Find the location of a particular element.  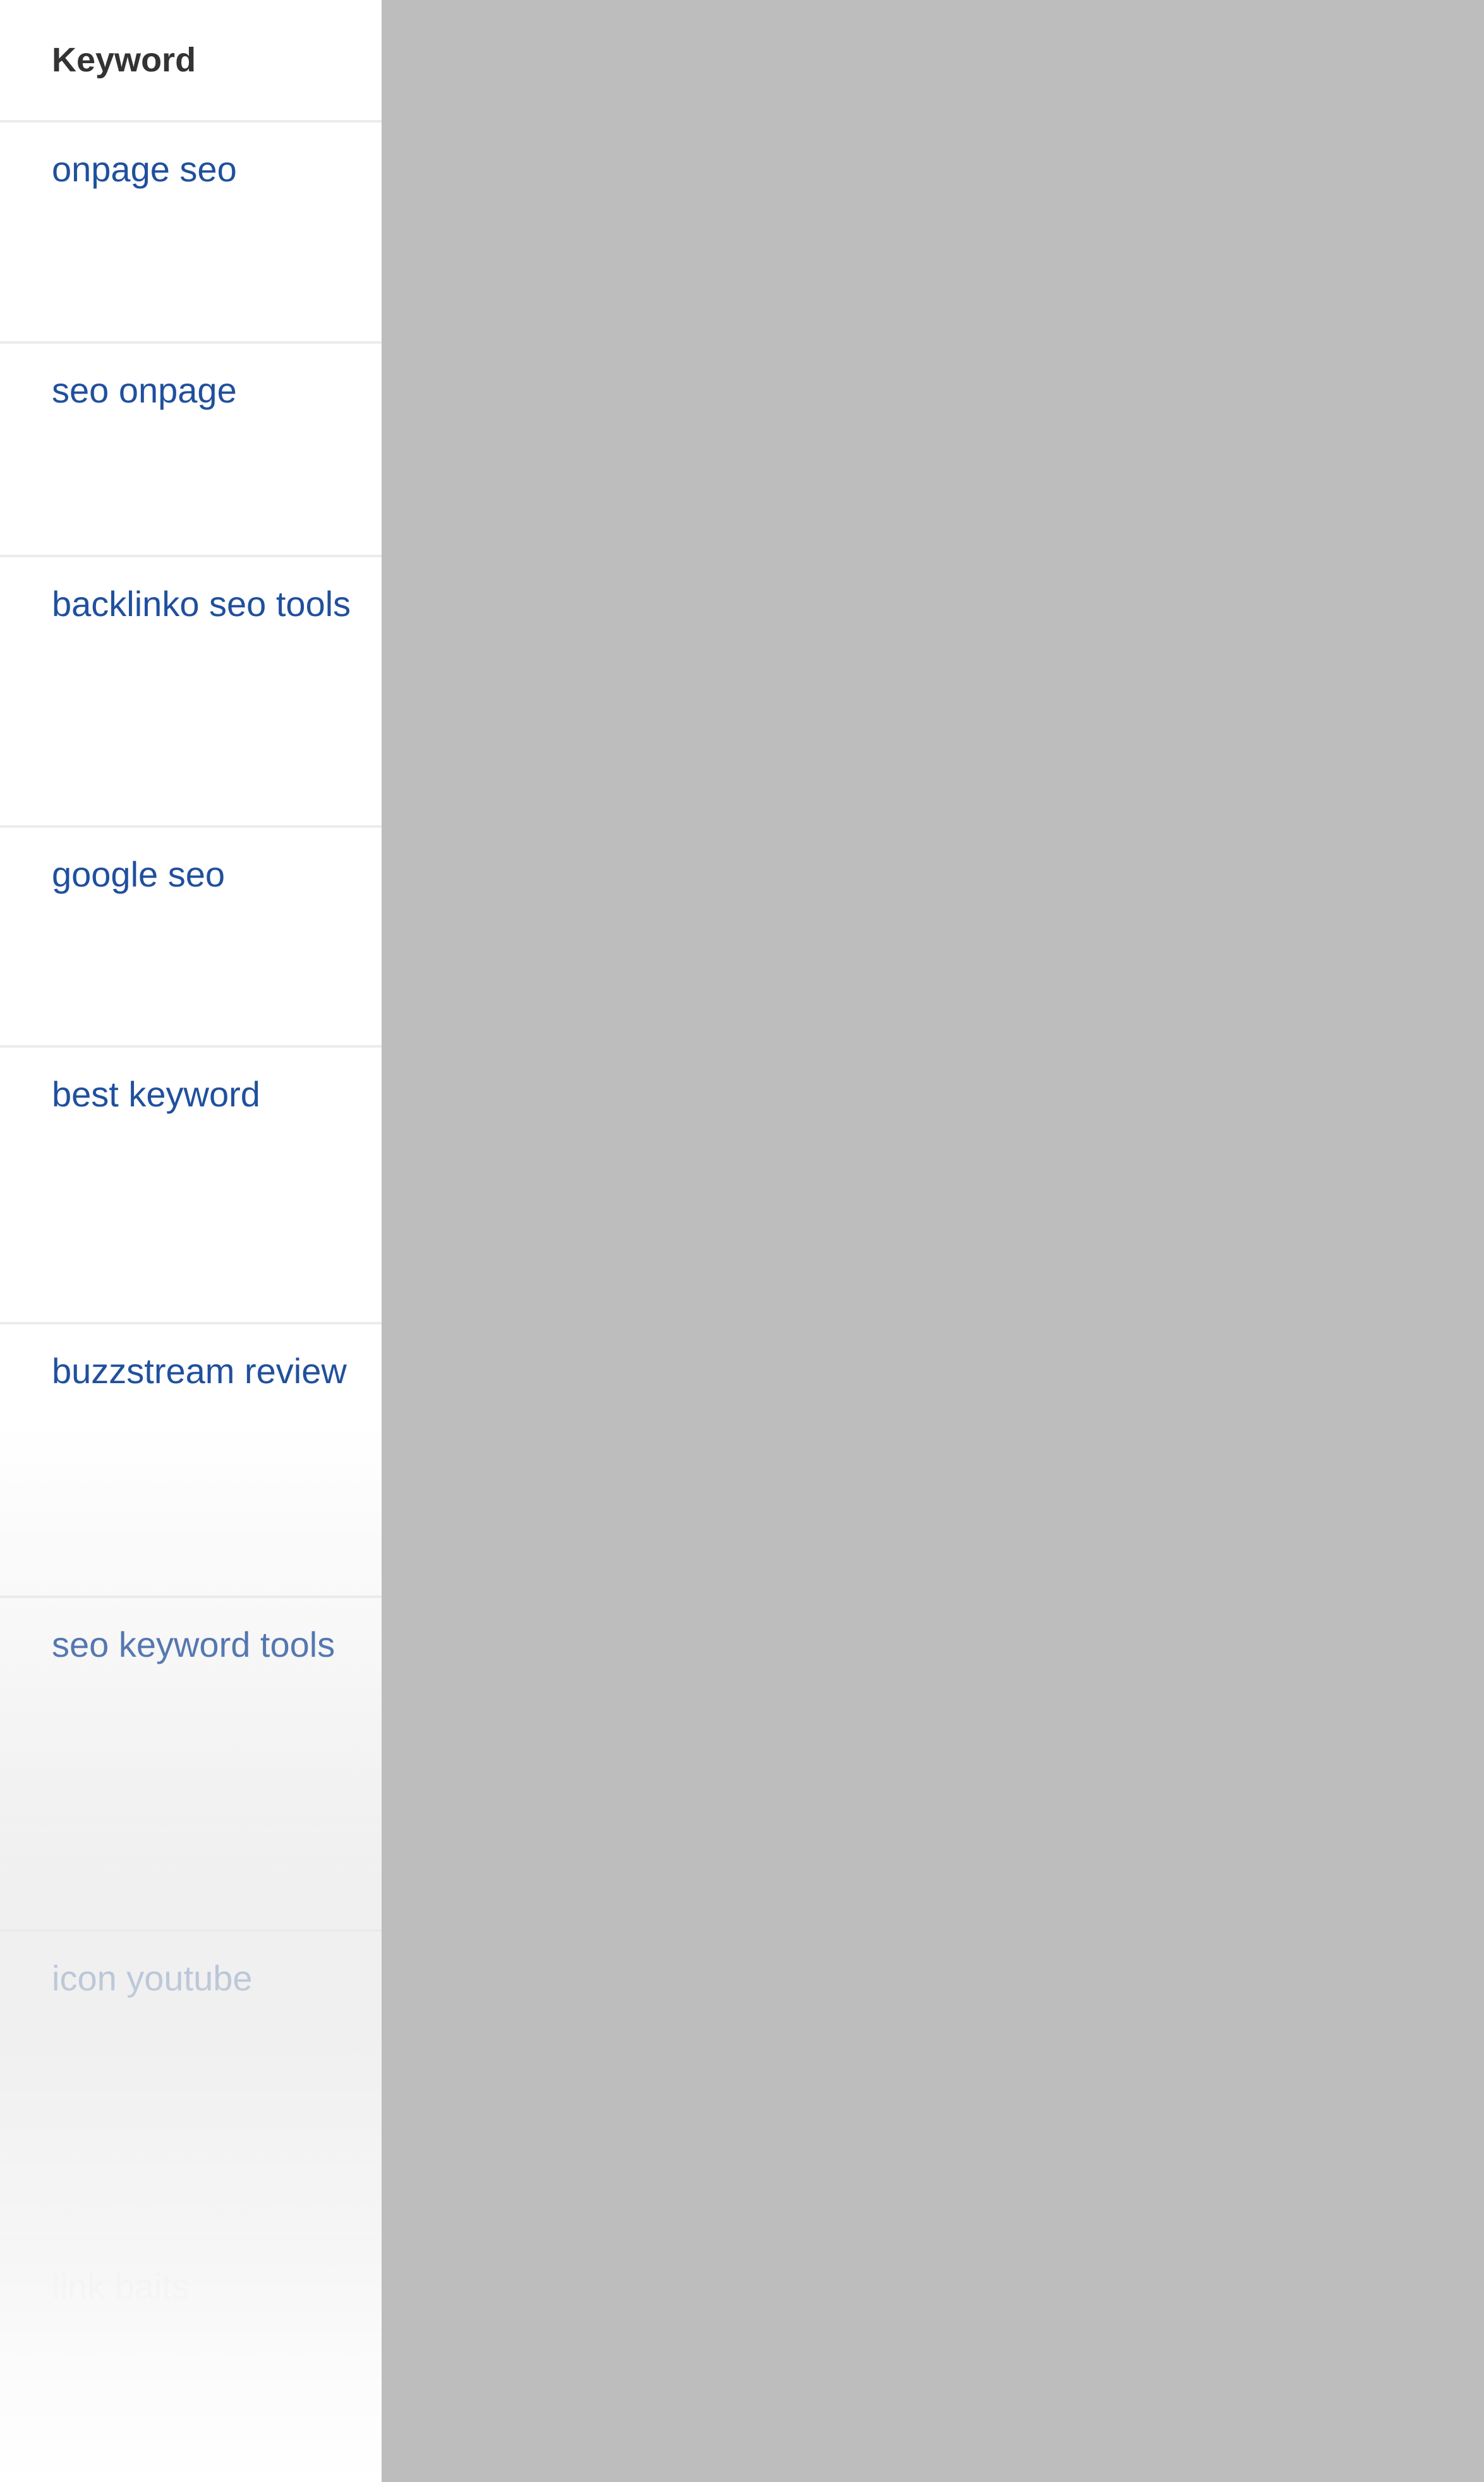

cell-keyword: onpage seo is located at coordinates (191, 232).